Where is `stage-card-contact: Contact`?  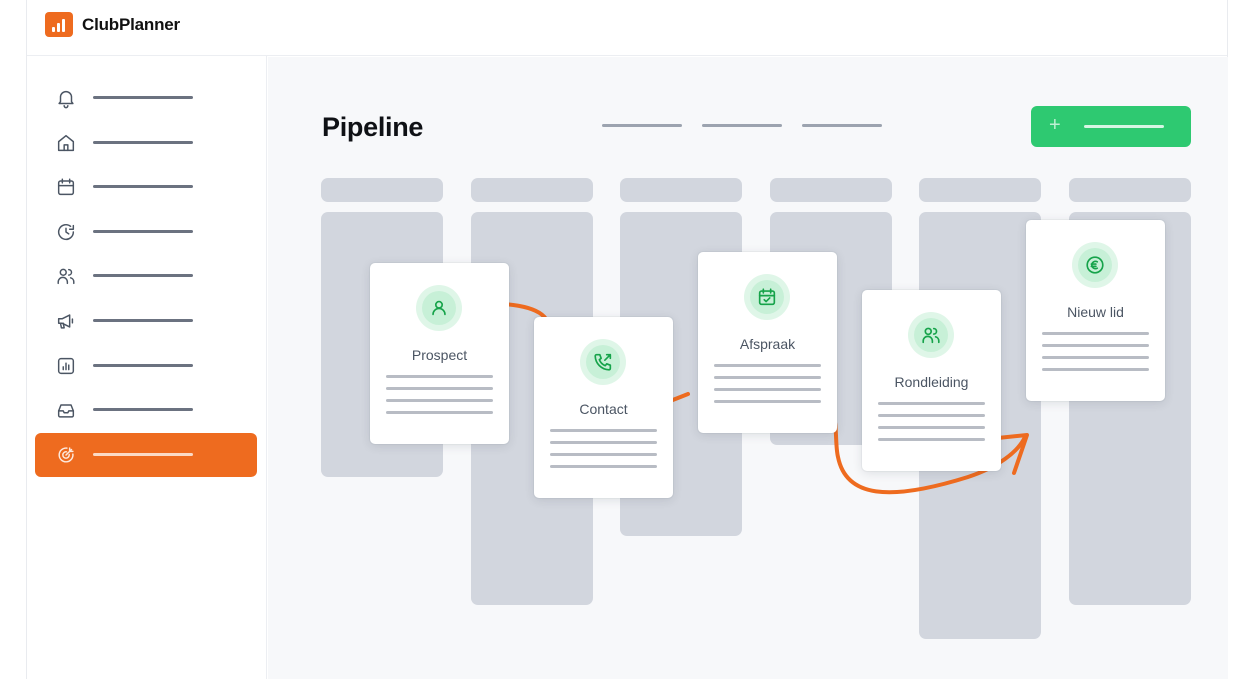 stage-card-contact: Contact is located at coordinates (603, 407).